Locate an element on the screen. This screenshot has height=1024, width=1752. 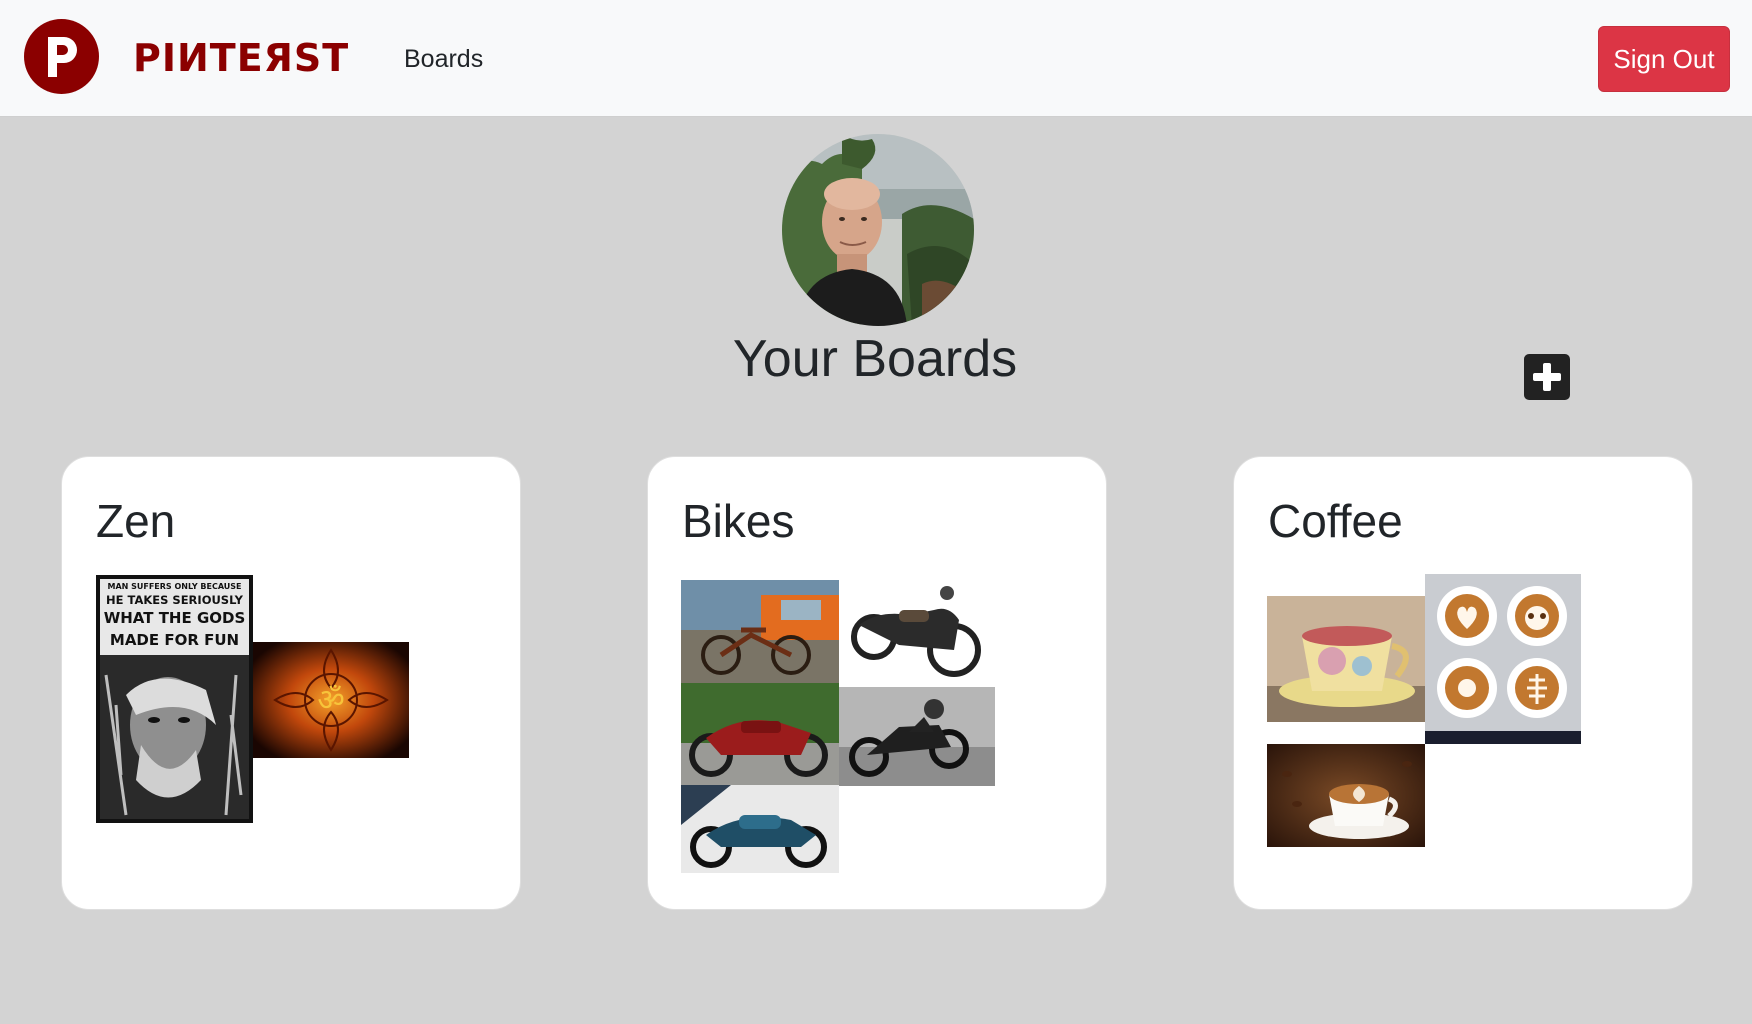
board-card-coffee: Coffee is located at coordinates (1463, 683).